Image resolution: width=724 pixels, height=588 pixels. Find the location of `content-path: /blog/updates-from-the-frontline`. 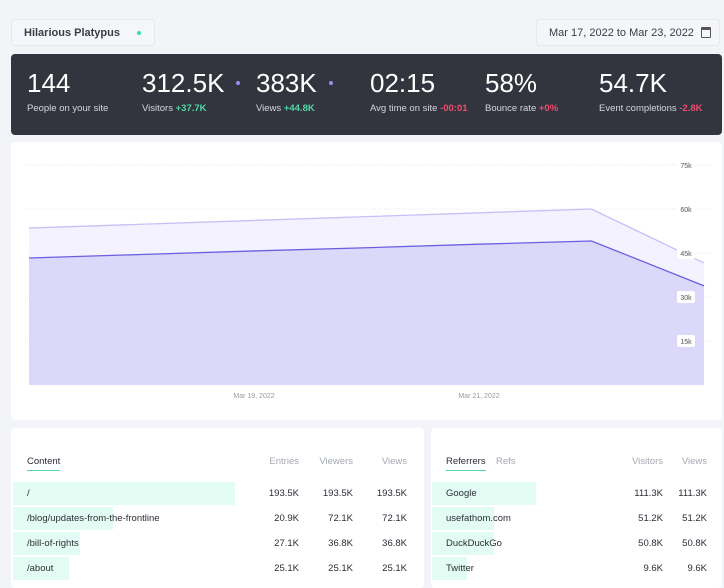

content-path: /blog/updates-from-the-frontline is located at coordinates (93, 518).